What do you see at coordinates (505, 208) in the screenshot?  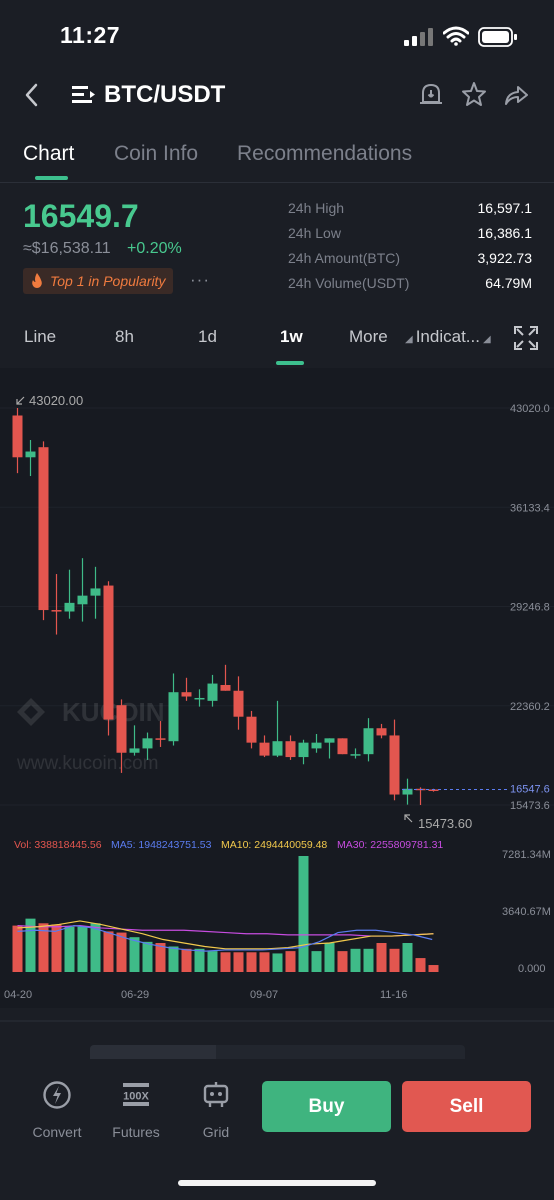 I see `stat-value: 16,597.1` at bounding box center [505, 208].